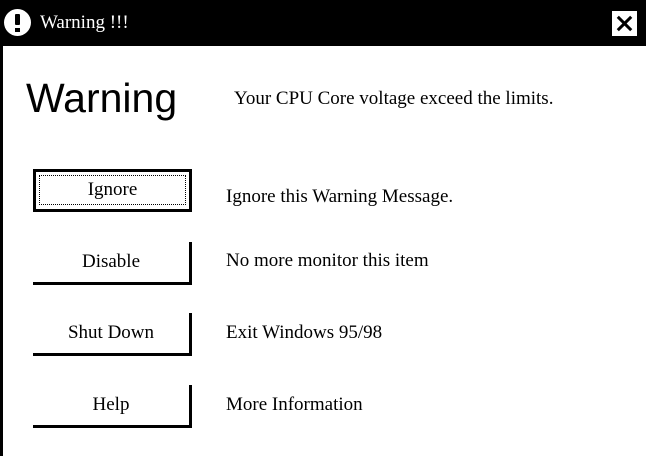  What do you see at coordinates (327, 260) in the screenshot?
I see `disable-description: No more monitor this item` at bounding box center [327, 260].